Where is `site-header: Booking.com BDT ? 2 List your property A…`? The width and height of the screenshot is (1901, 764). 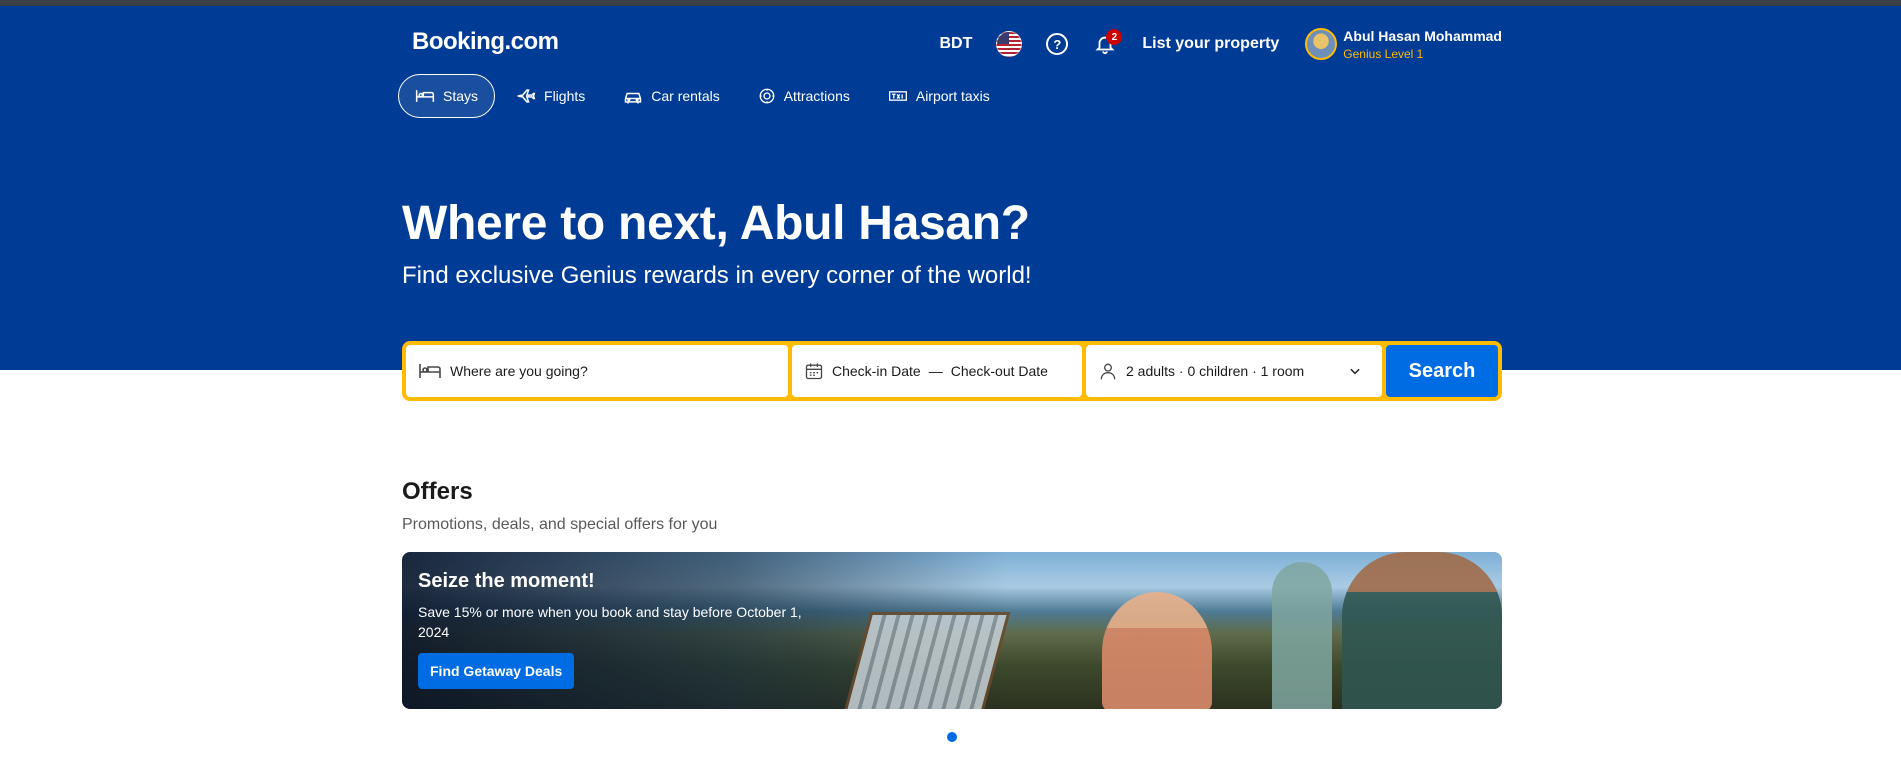 site-header: Booking.com BDT ? 2 List your property A… is located at coordinates (950, 41).